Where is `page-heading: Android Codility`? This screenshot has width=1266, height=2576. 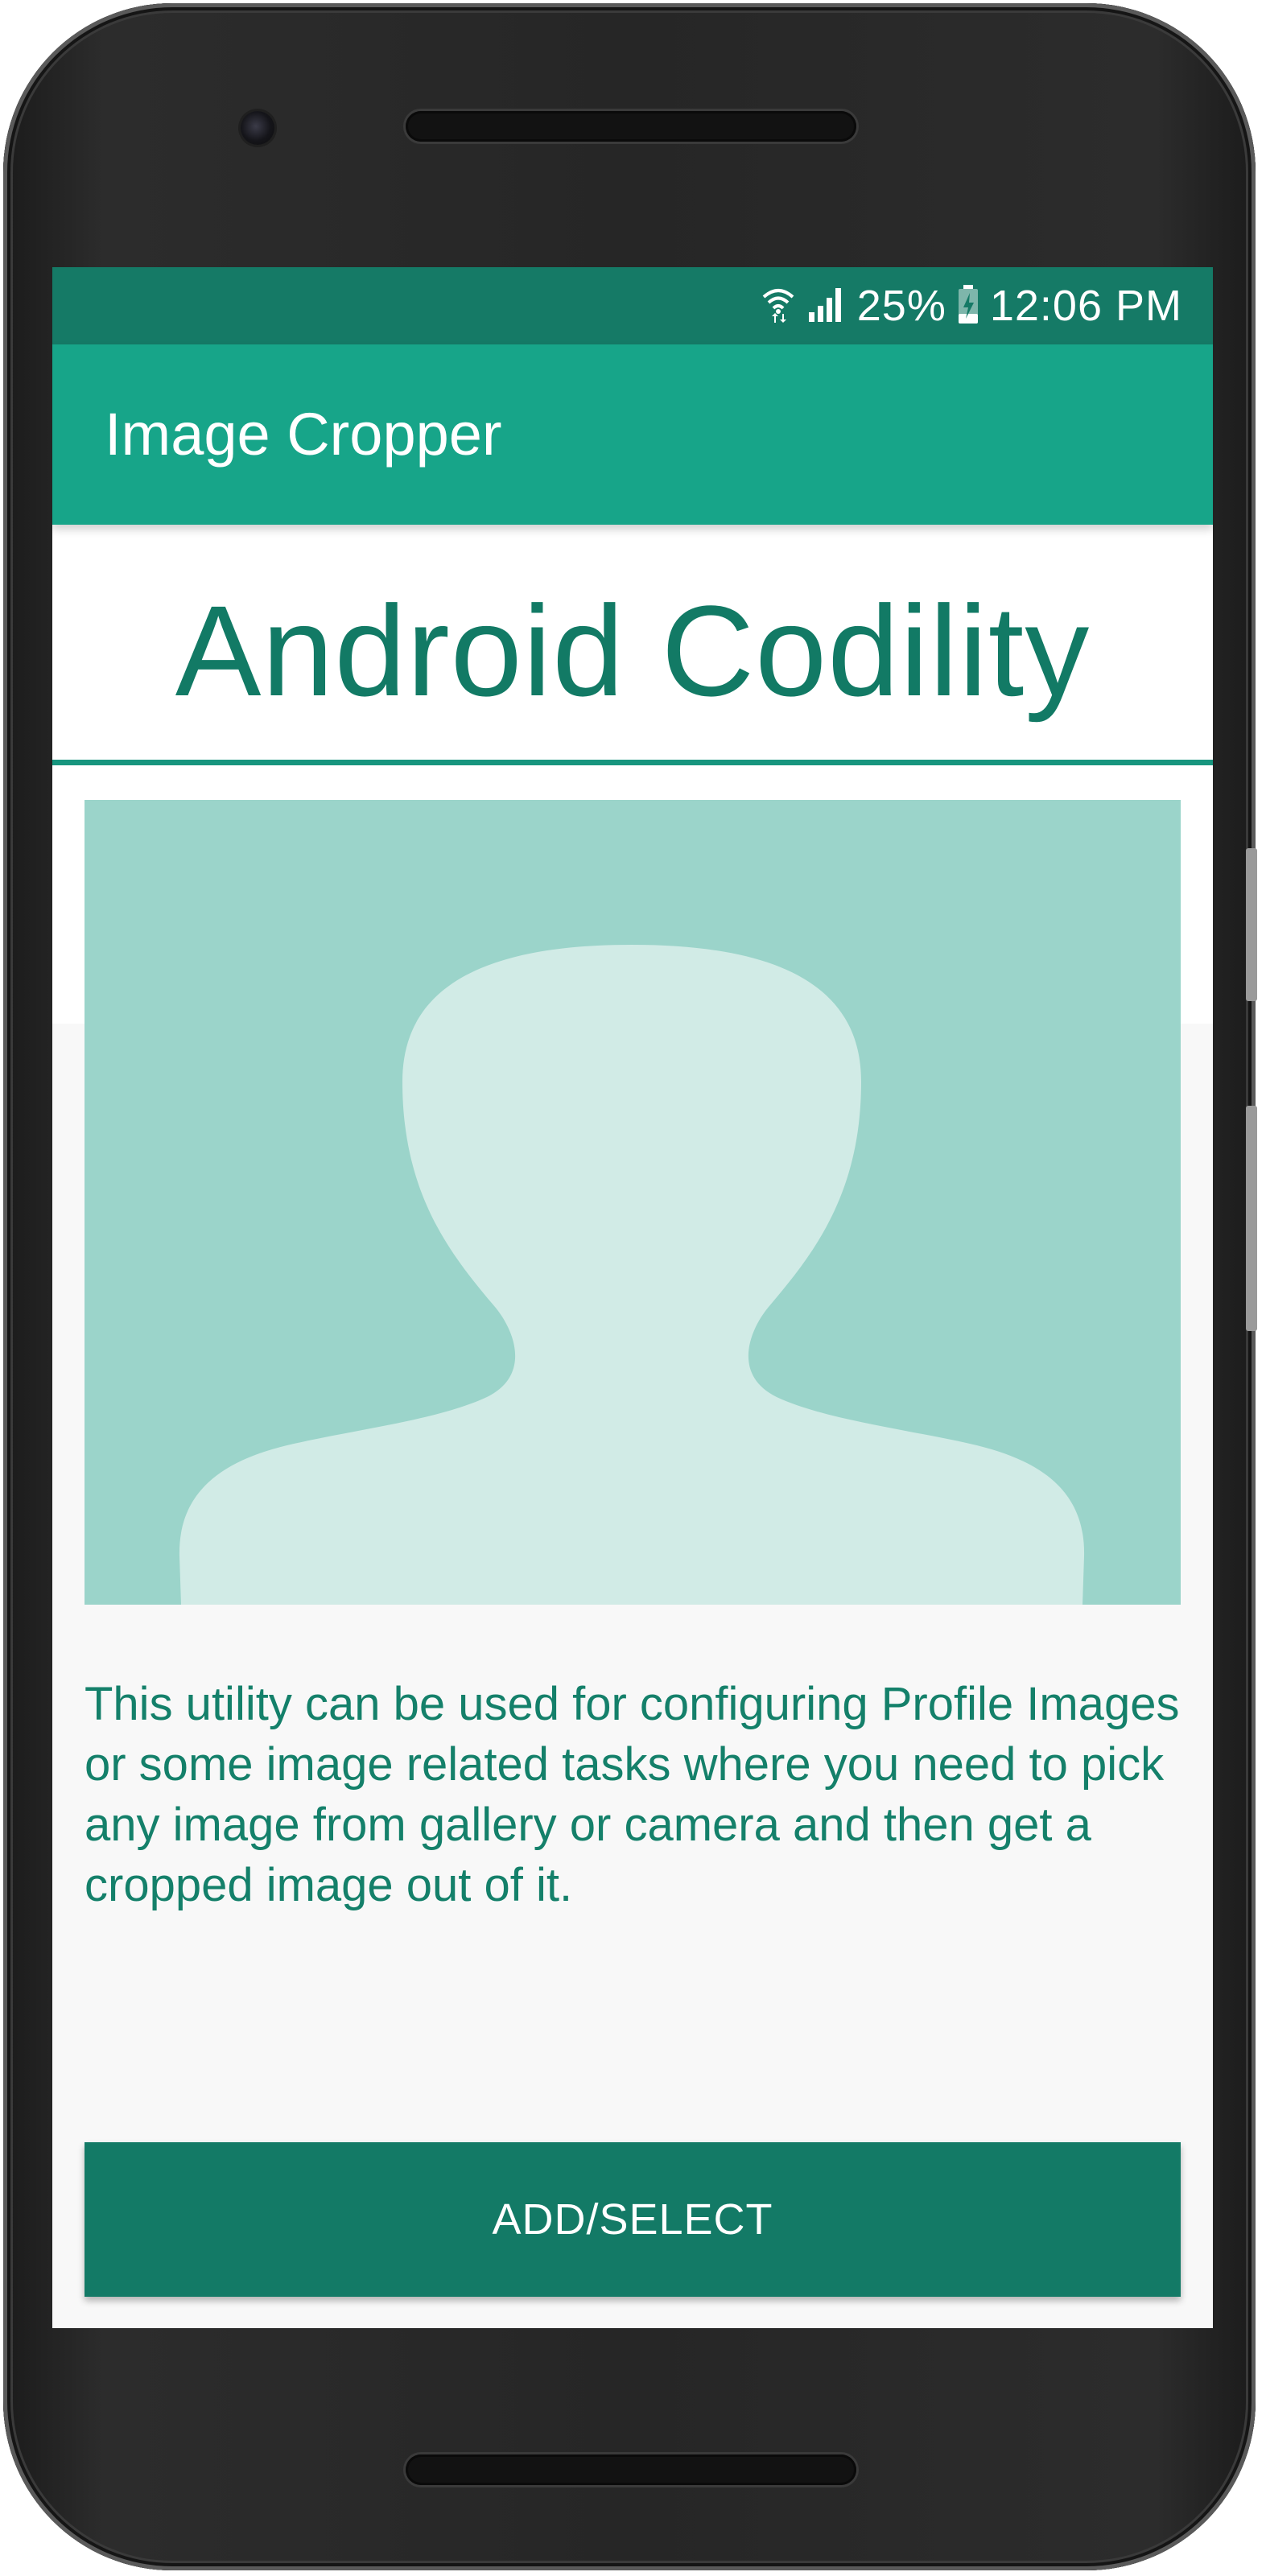
page-heading: Android Codility is located at coordinates (633, 651).